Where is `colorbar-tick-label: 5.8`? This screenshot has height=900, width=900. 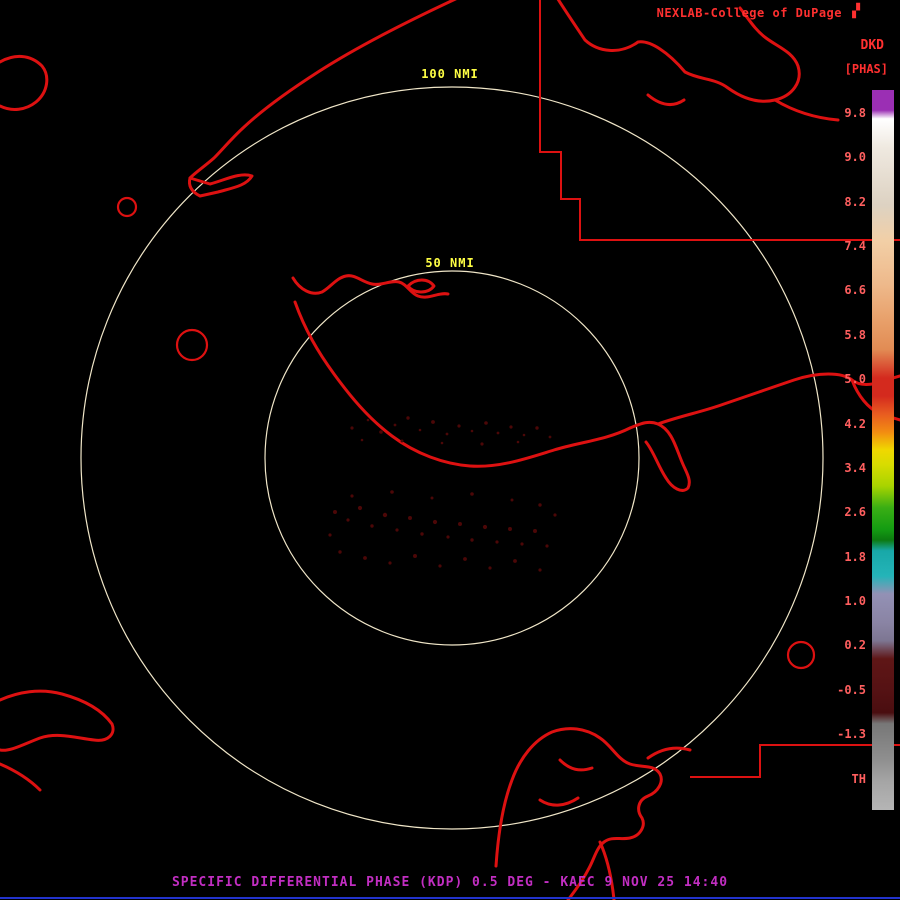 colorbar-tick-label: 5.8 is located at coordinates (855, 335).